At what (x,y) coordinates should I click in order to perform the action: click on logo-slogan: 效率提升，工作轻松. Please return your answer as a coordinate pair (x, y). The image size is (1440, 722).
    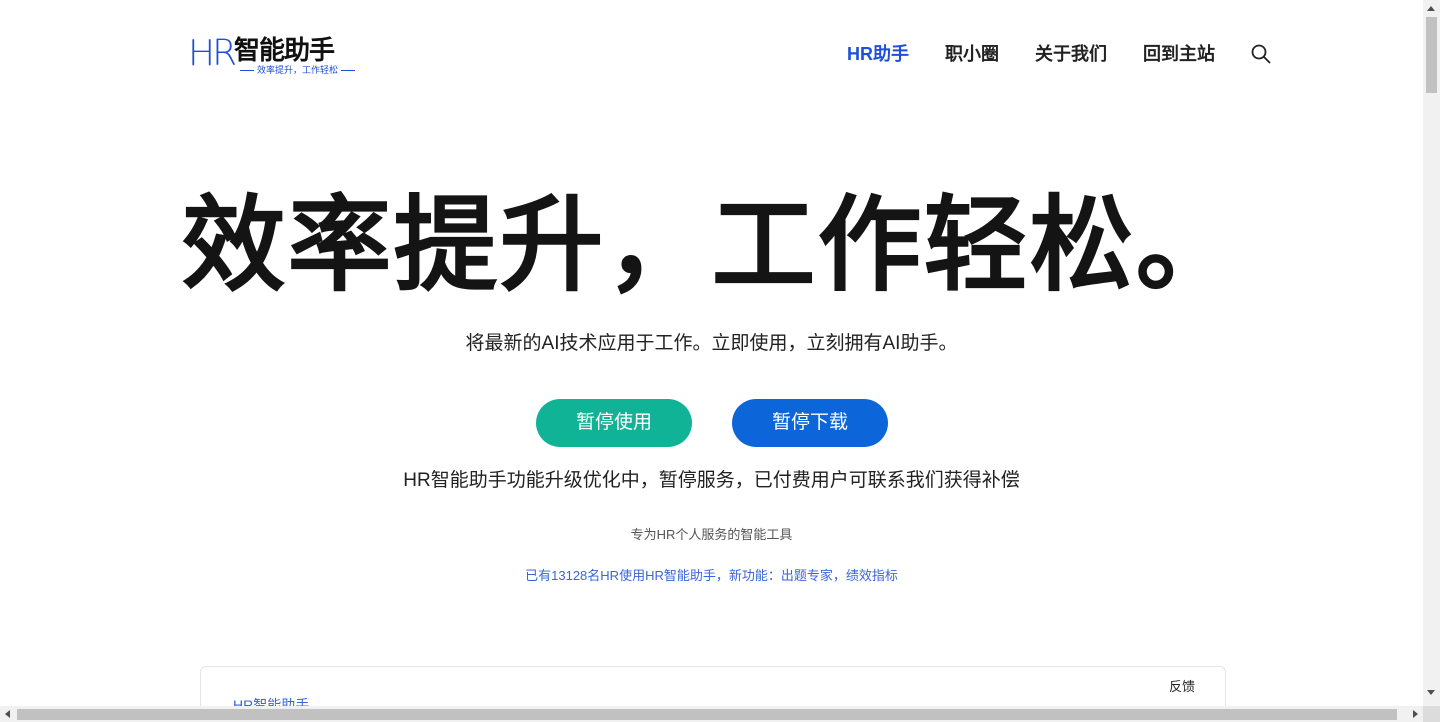
    Looking at the image, I should click on (297, 70).